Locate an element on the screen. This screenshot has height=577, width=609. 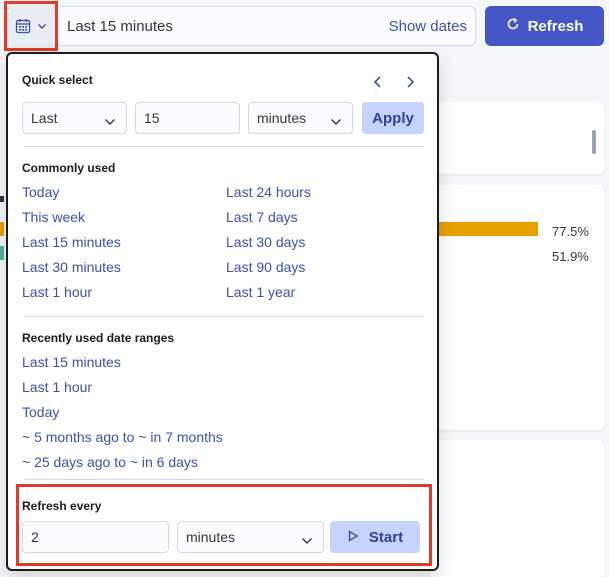
date-picker-bar: Last 15 minutes Show dates is located at coordinates (240, 26).